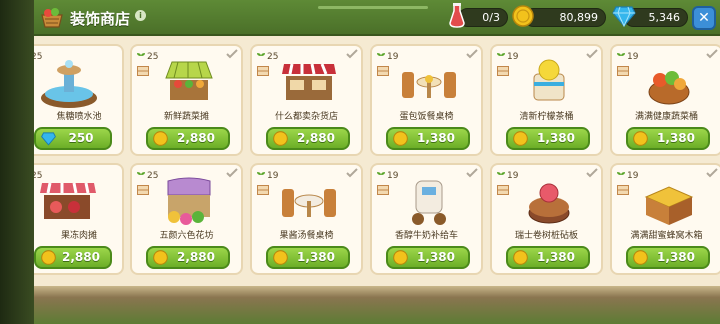 This screenshot has width=720, height=324. I want to click on item-name: 果冻肉摊, so click(78, 236).